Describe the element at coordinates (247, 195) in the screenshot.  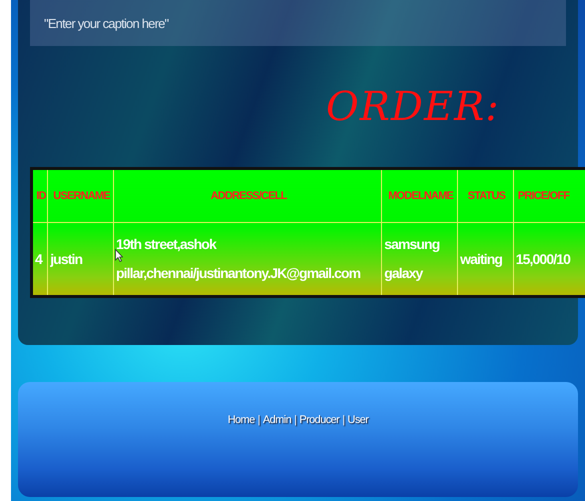
I see `column-header: ADDRESS/CELL` at that location.